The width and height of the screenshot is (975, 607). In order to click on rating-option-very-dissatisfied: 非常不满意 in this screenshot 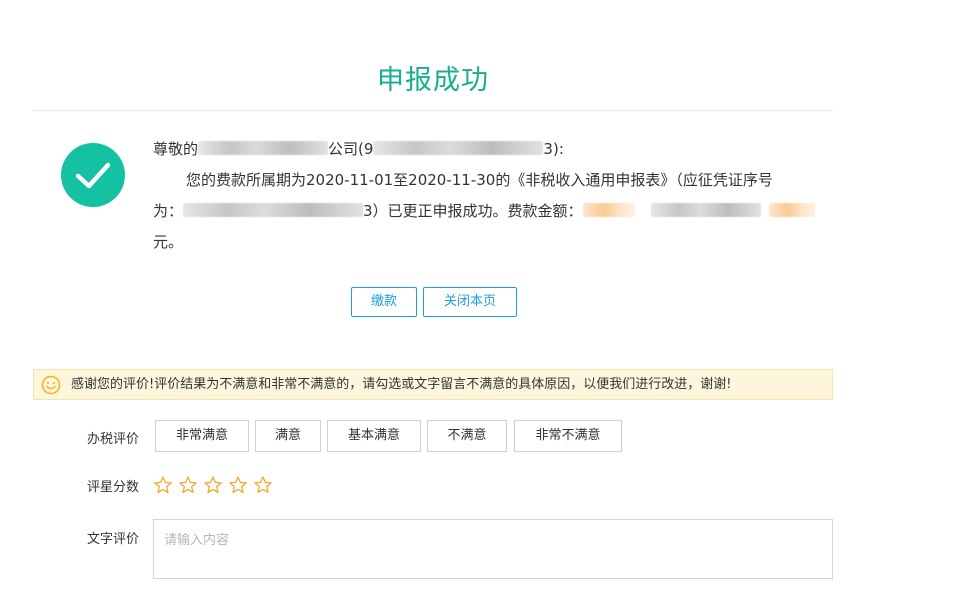, I will do `click(568, 436)`.